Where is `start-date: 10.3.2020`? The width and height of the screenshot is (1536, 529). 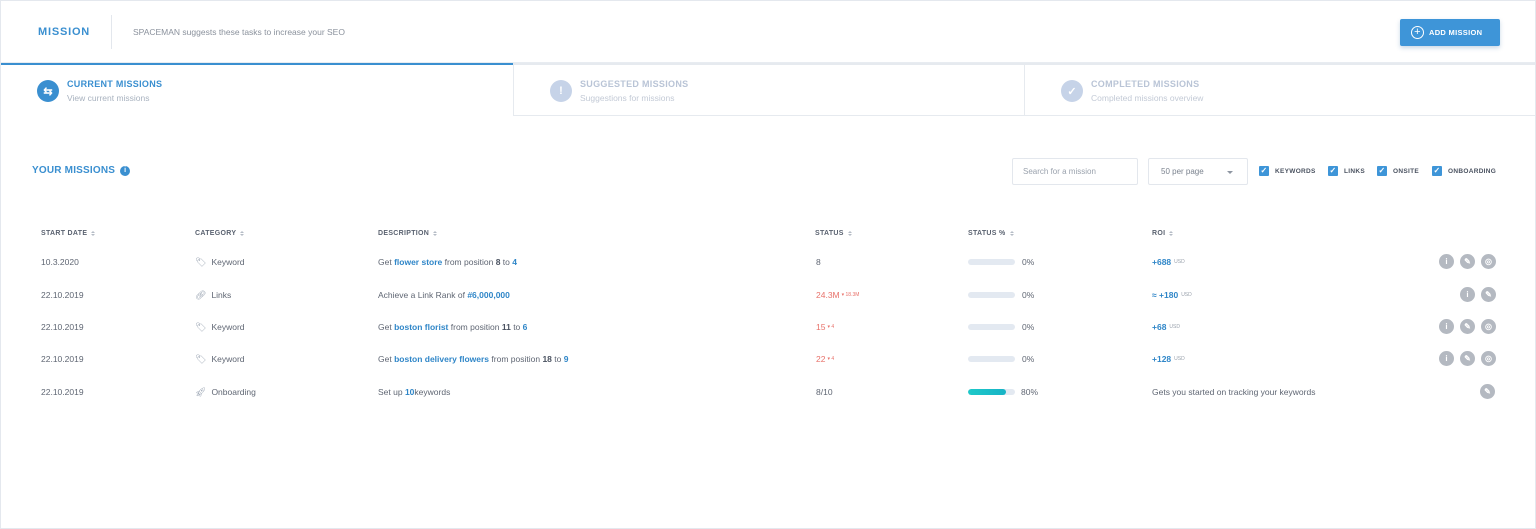
start-date: 10.3.2020 is located at coordinates (60, 262).